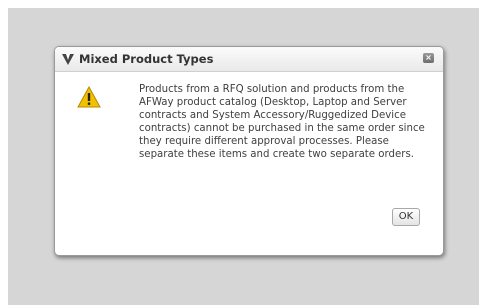  Describe the element at coordinates (68, 59) in the screenshot. I see `afway-logo-icon` at that location.